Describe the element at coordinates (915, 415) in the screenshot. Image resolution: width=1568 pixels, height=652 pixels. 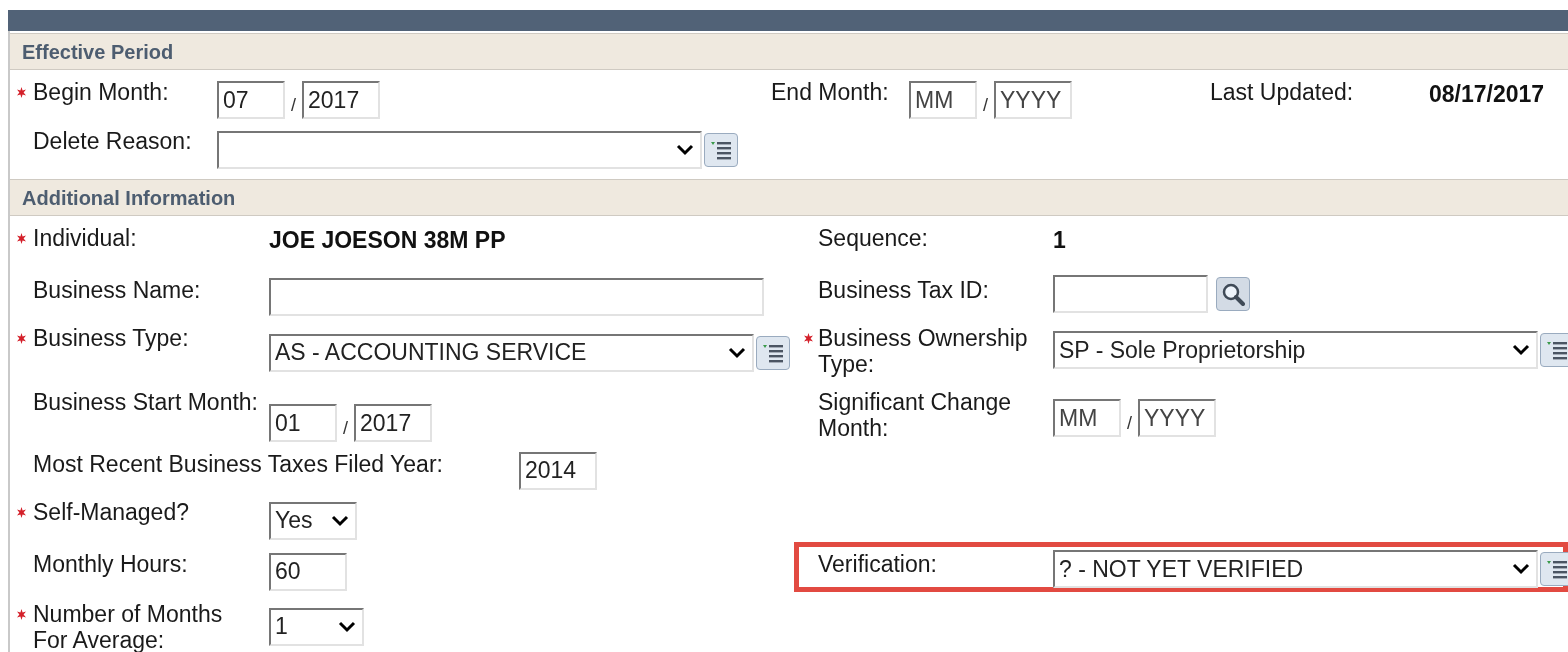
I see `field-label: Significant Change Month:` at that location.